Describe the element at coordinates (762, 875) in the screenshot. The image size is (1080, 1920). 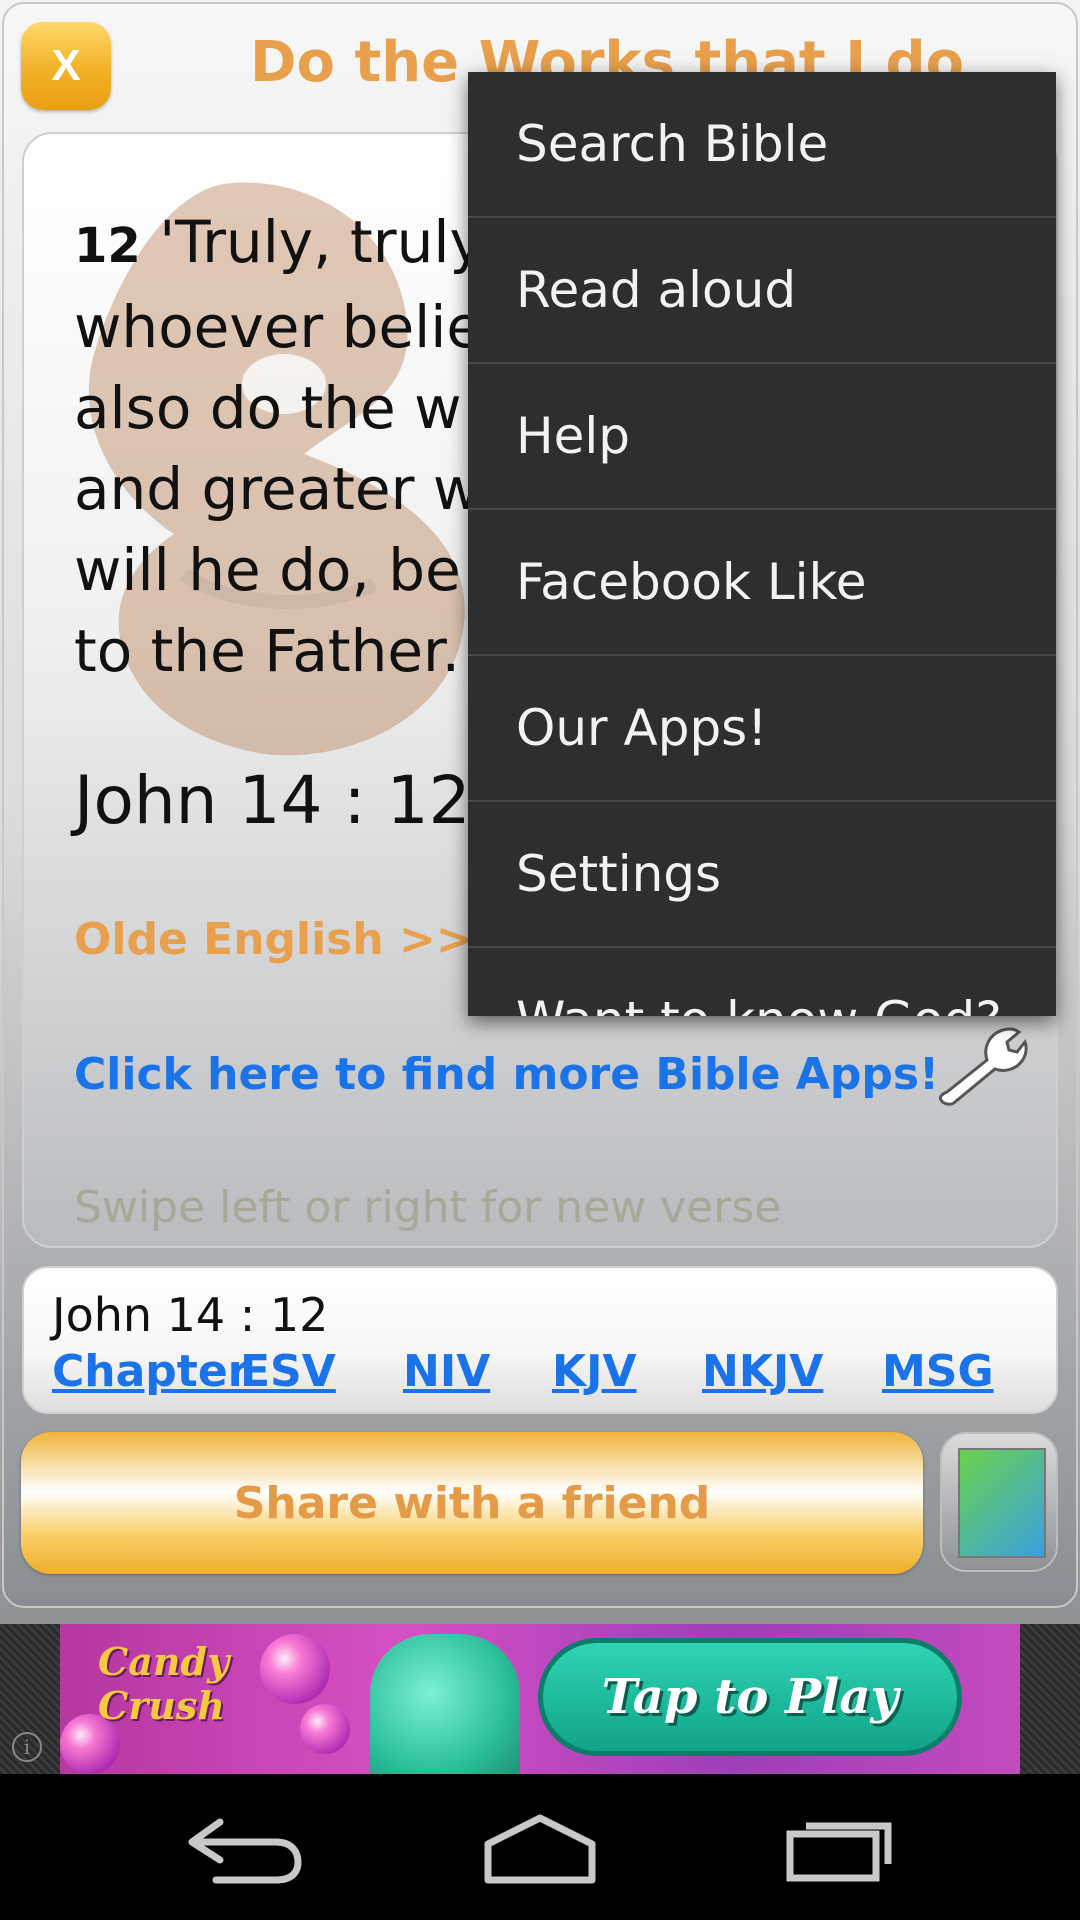
I see `menu-item-settings: Settings` at that location.